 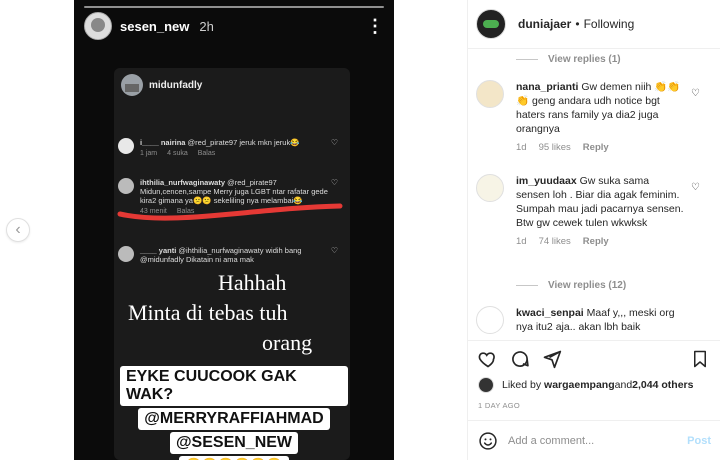 What do you see at coordinates (234, 419) in the screenshot?
I see `sticker-line: @MERRYRAFFIAHMAD` at bounding box center [234, 419].